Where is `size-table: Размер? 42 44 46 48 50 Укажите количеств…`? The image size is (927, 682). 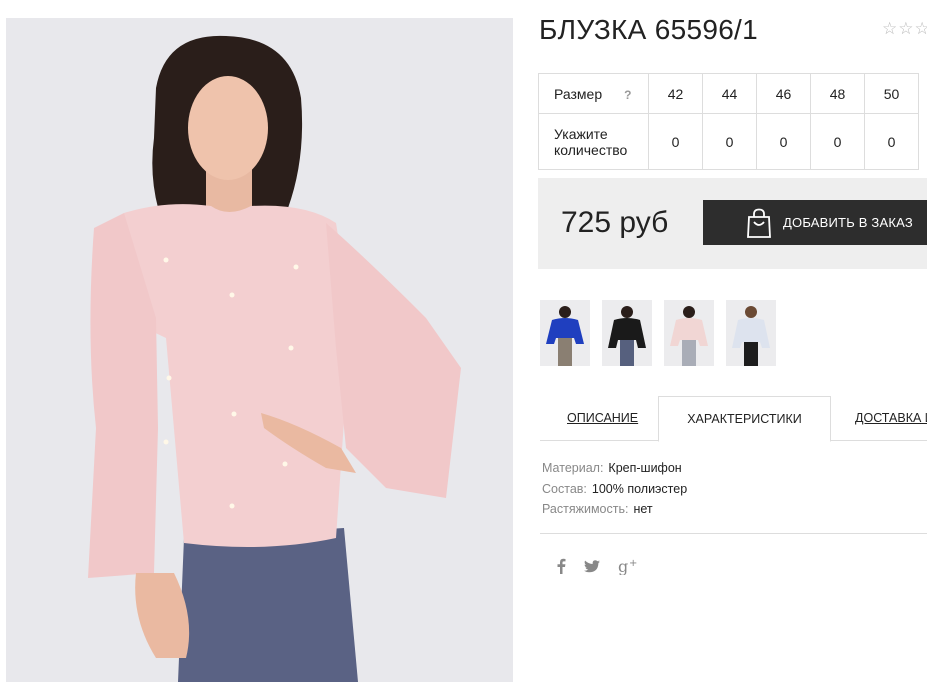
size-table: Размер? 42 44 46 48 50 Укажите количеств… is located at coordinates (728, 121).